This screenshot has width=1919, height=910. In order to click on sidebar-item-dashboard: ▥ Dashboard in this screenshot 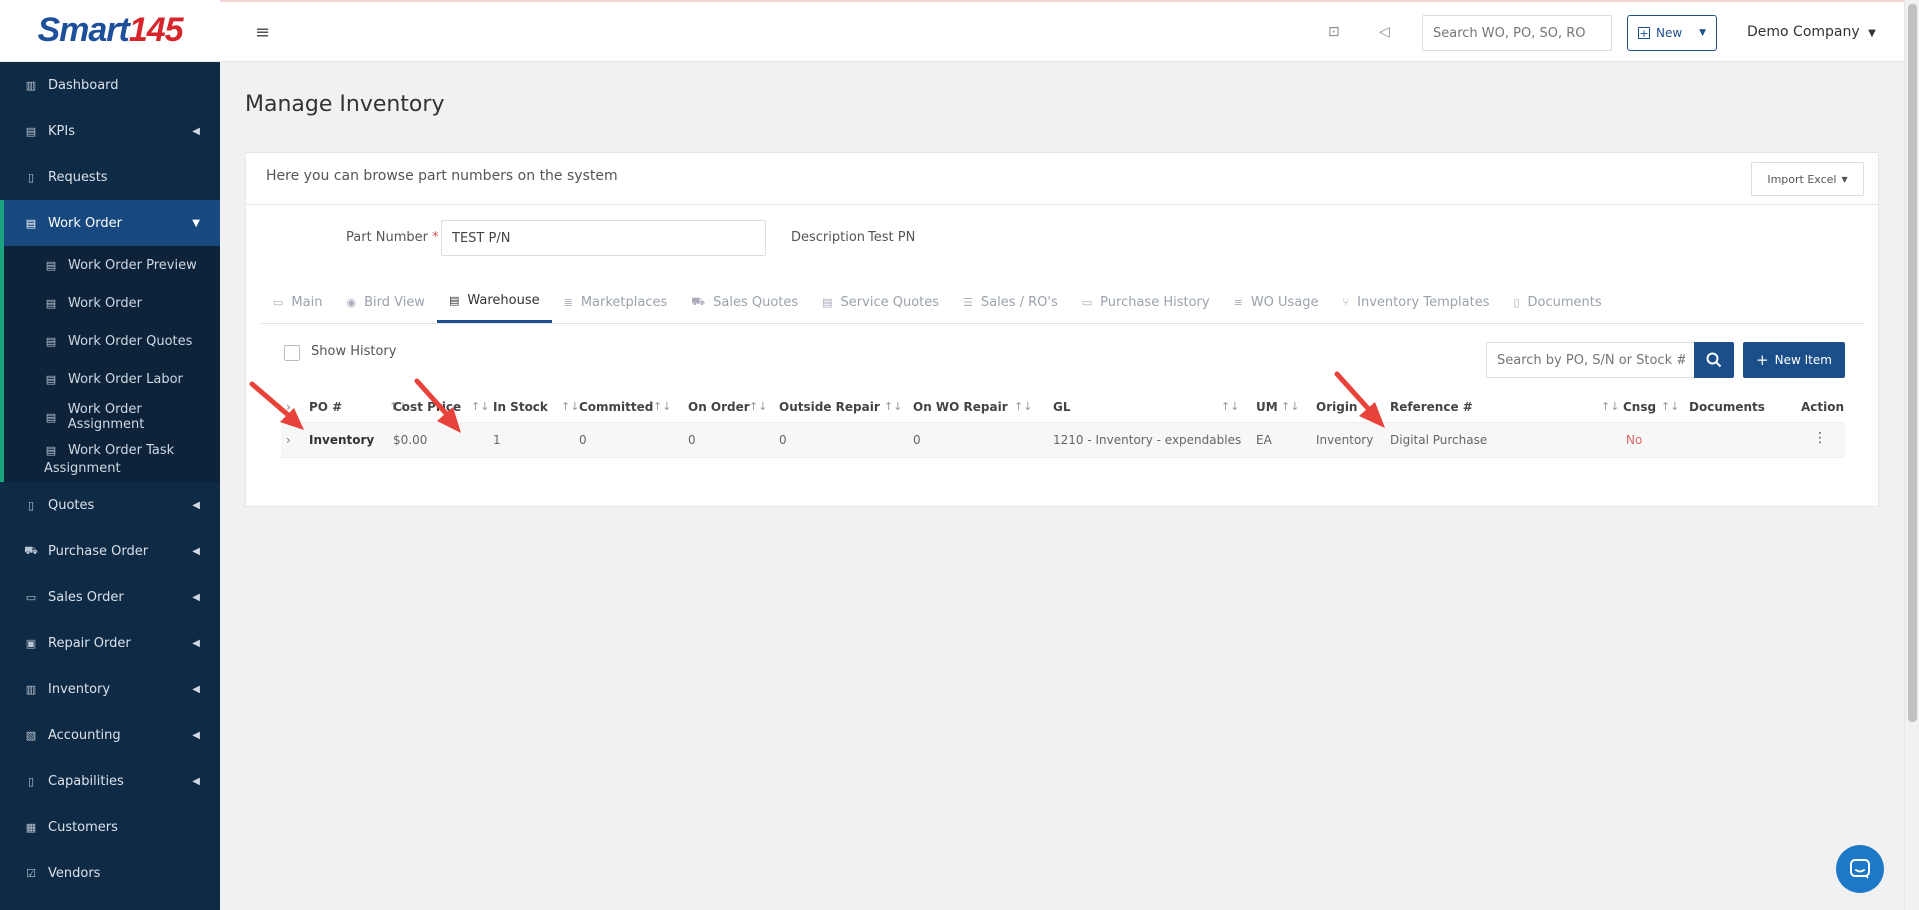, I will do `click(110, 85)`.